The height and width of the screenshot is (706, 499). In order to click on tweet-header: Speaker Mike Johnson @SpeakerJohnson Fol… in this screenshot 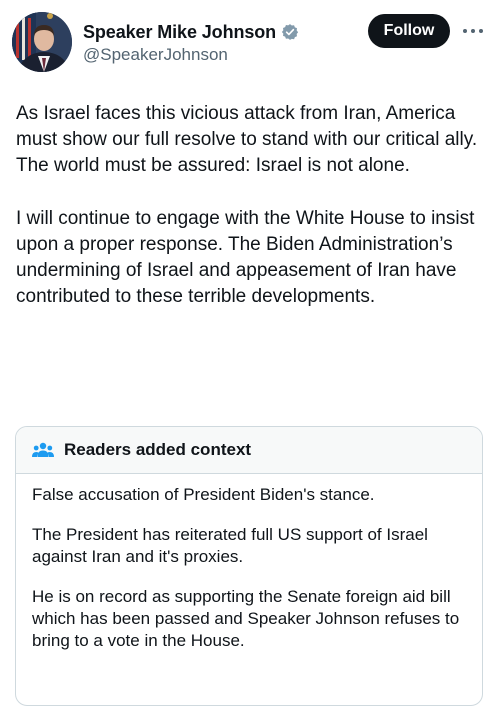, I will do `click(249, 40)`.